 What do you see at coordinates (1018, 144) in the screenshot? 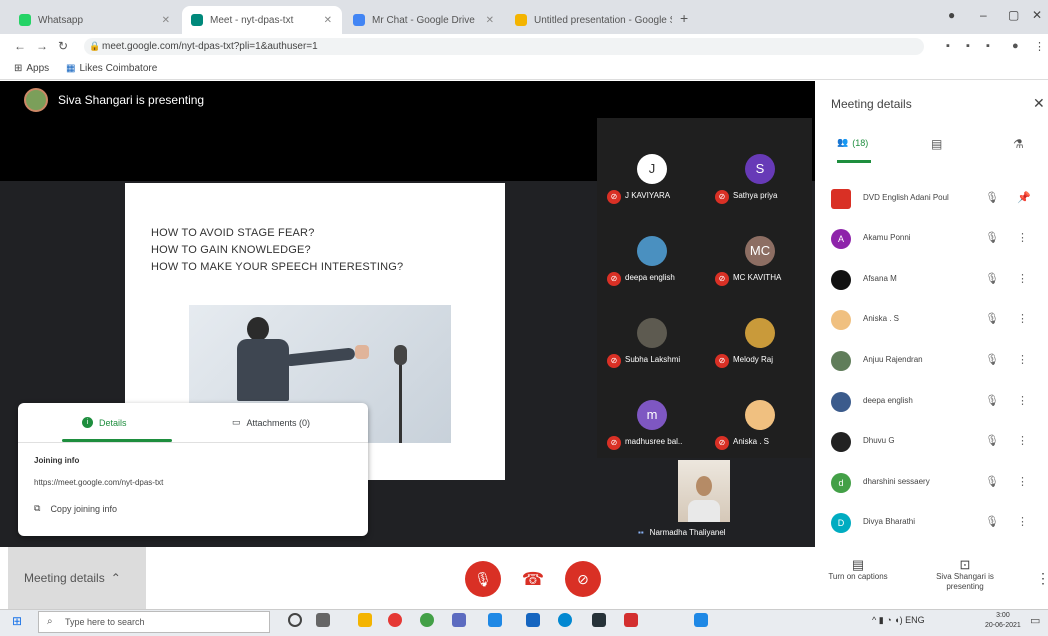
I see `activities-icon: ⚗` at bounding box center [1018, 144].